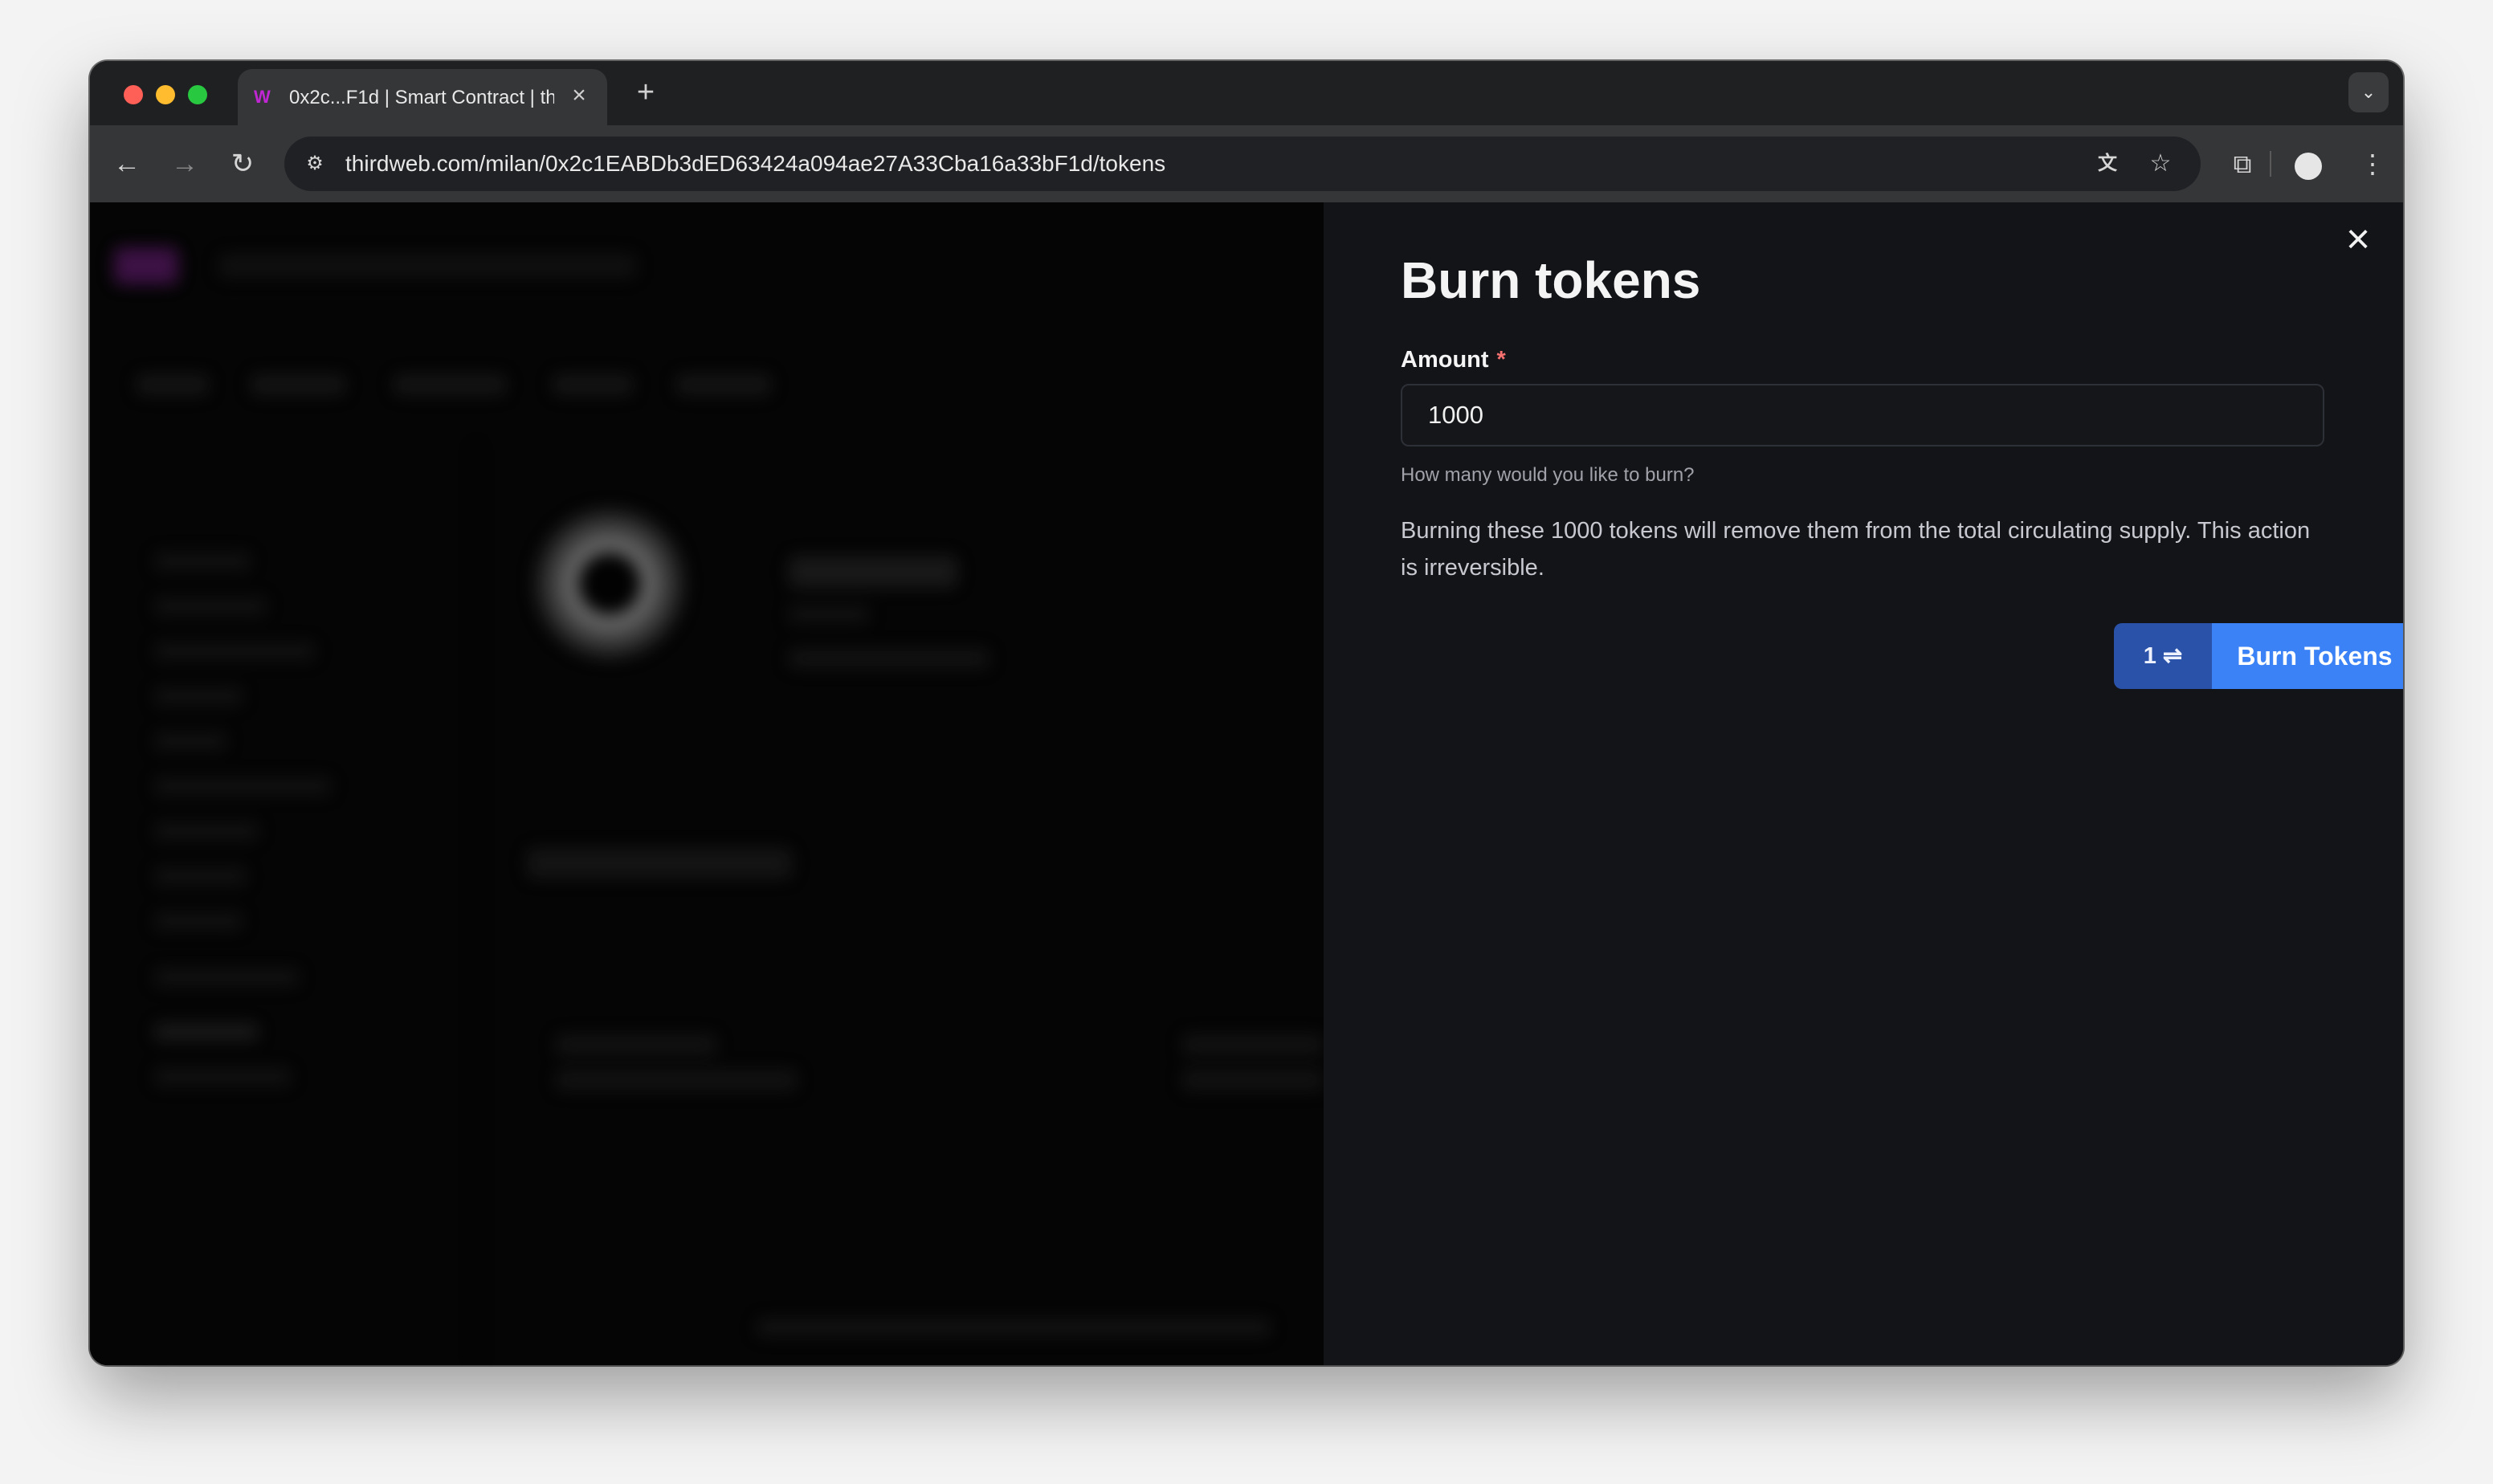 The image size is (2493, 1484). Describe the element at coordinates (2307, 656) in the screenshot. I see `burn-tokens-button: Burn Tokens` at that location.